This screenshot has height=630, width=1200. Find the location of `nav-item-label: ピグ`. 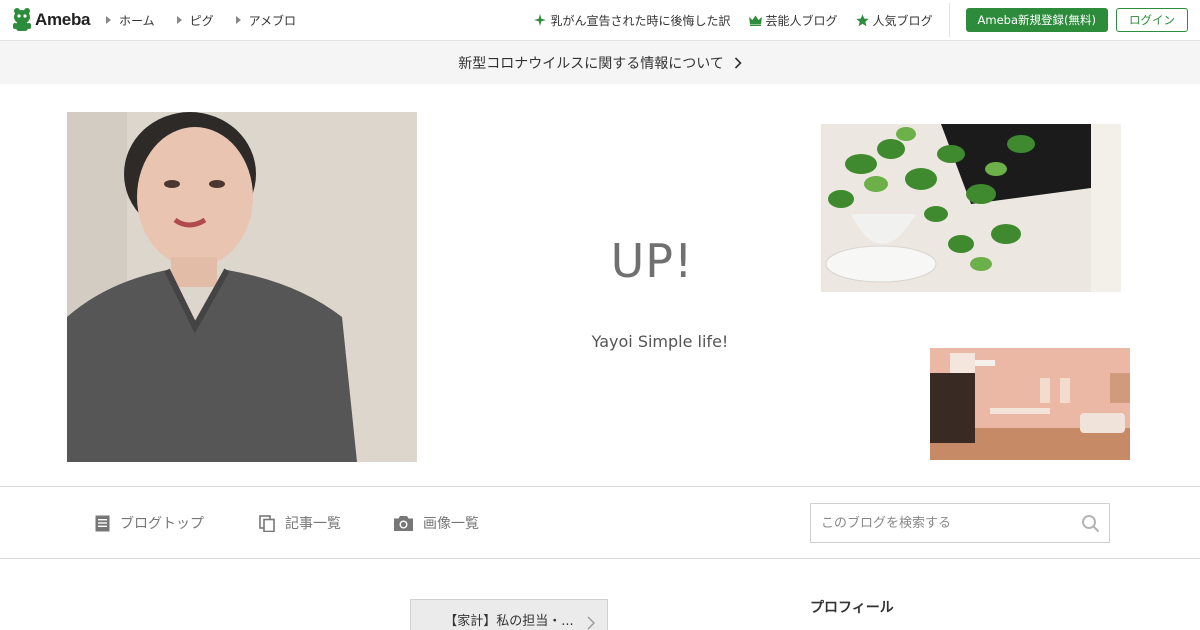

nav-item-label: ピグ is located at coordinates (201, 20).